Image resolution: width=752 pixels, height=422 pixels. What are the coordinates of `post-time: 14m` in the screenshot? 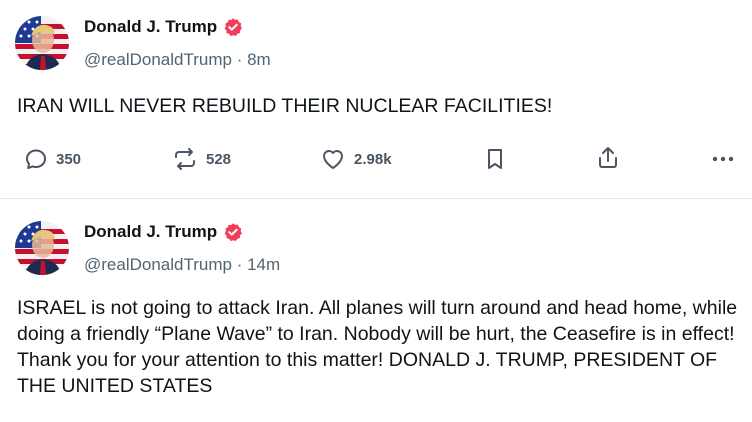 It's located at (263, 264).